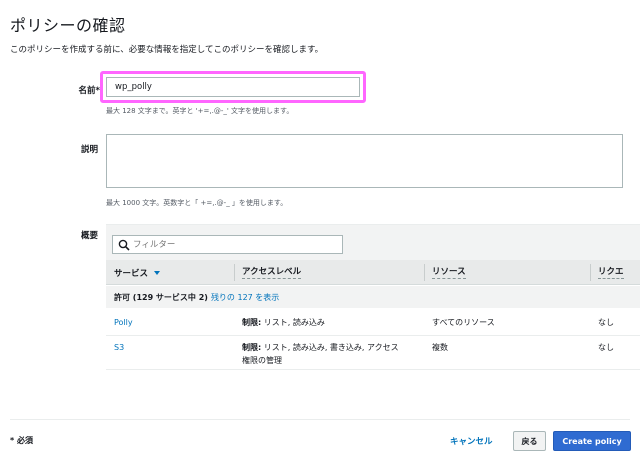  What do you see at coordinates (200, 111) in the screenshot?
I see `name-hint: 最大 128 文字まで。英字と '+=,.@-_' 文字を使用します。` at bounding box center [200, 111].